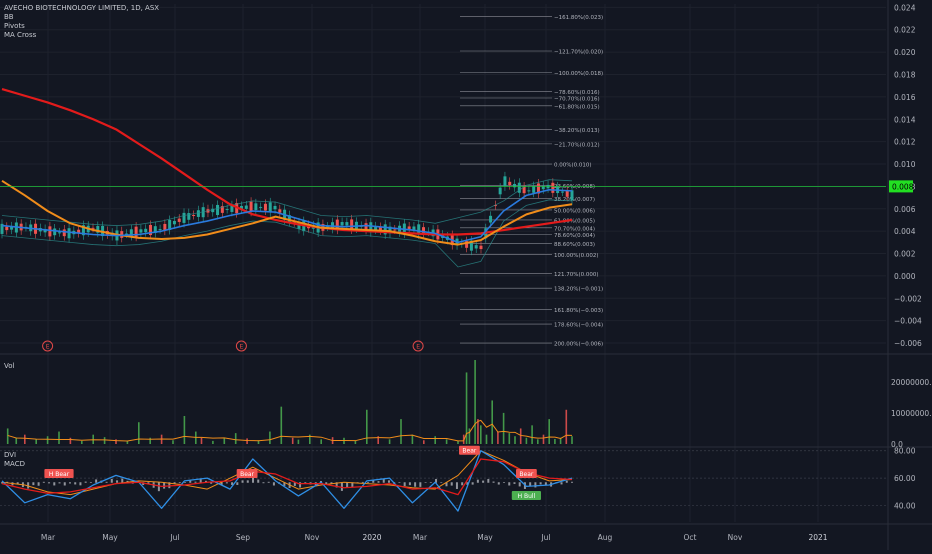 The image size is (932, 554). I want to click on fib-level-label: −100.00%(0.018), so click(578, 74).